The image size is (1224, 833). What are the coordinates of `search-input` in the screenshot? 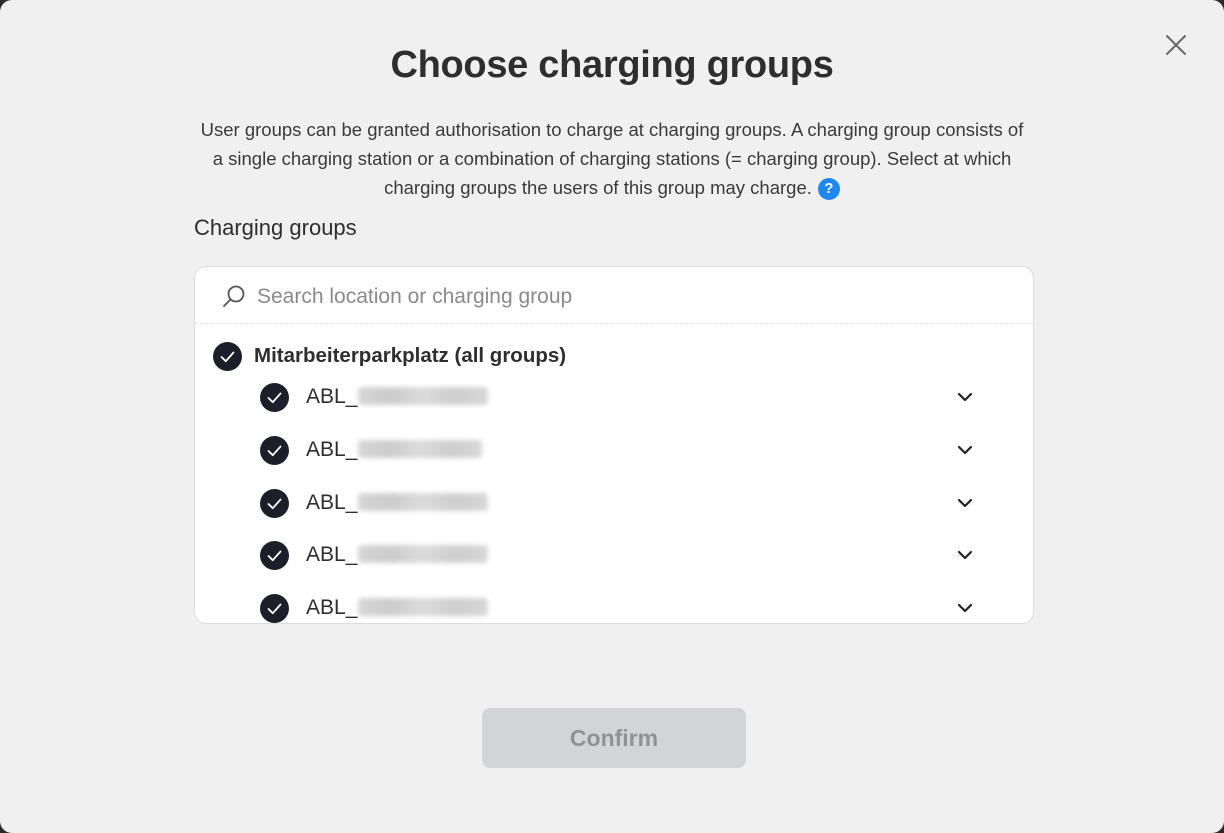 It's located at (607, 297).